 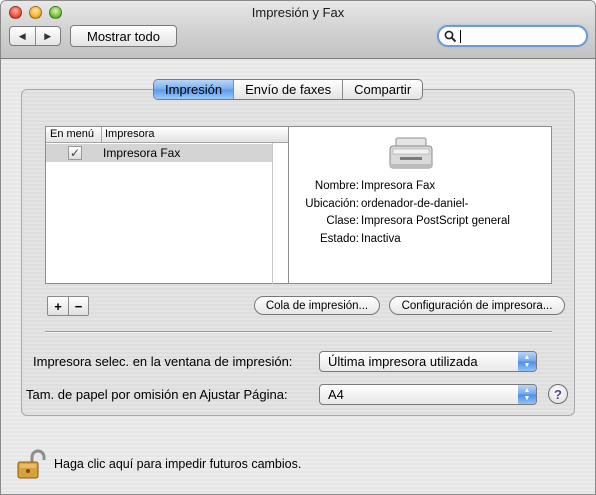 I want to click on tab-bar: Impresión Envío de faxes Compartir, so click(x=288, y=89).